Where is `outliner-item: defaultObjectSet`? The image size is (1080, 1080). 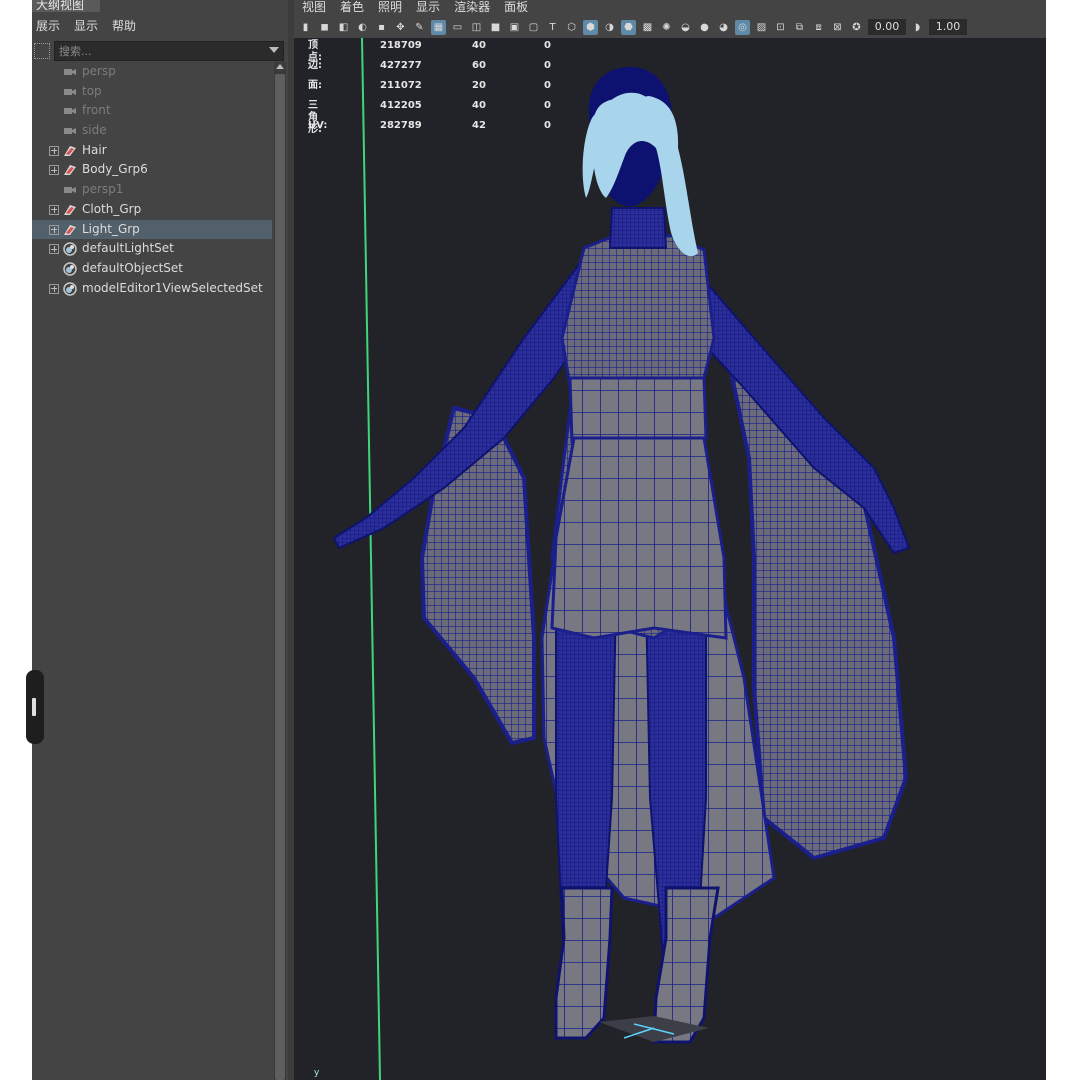
outliner-item: defaultObjectSet is located at coordinates (152, 269).